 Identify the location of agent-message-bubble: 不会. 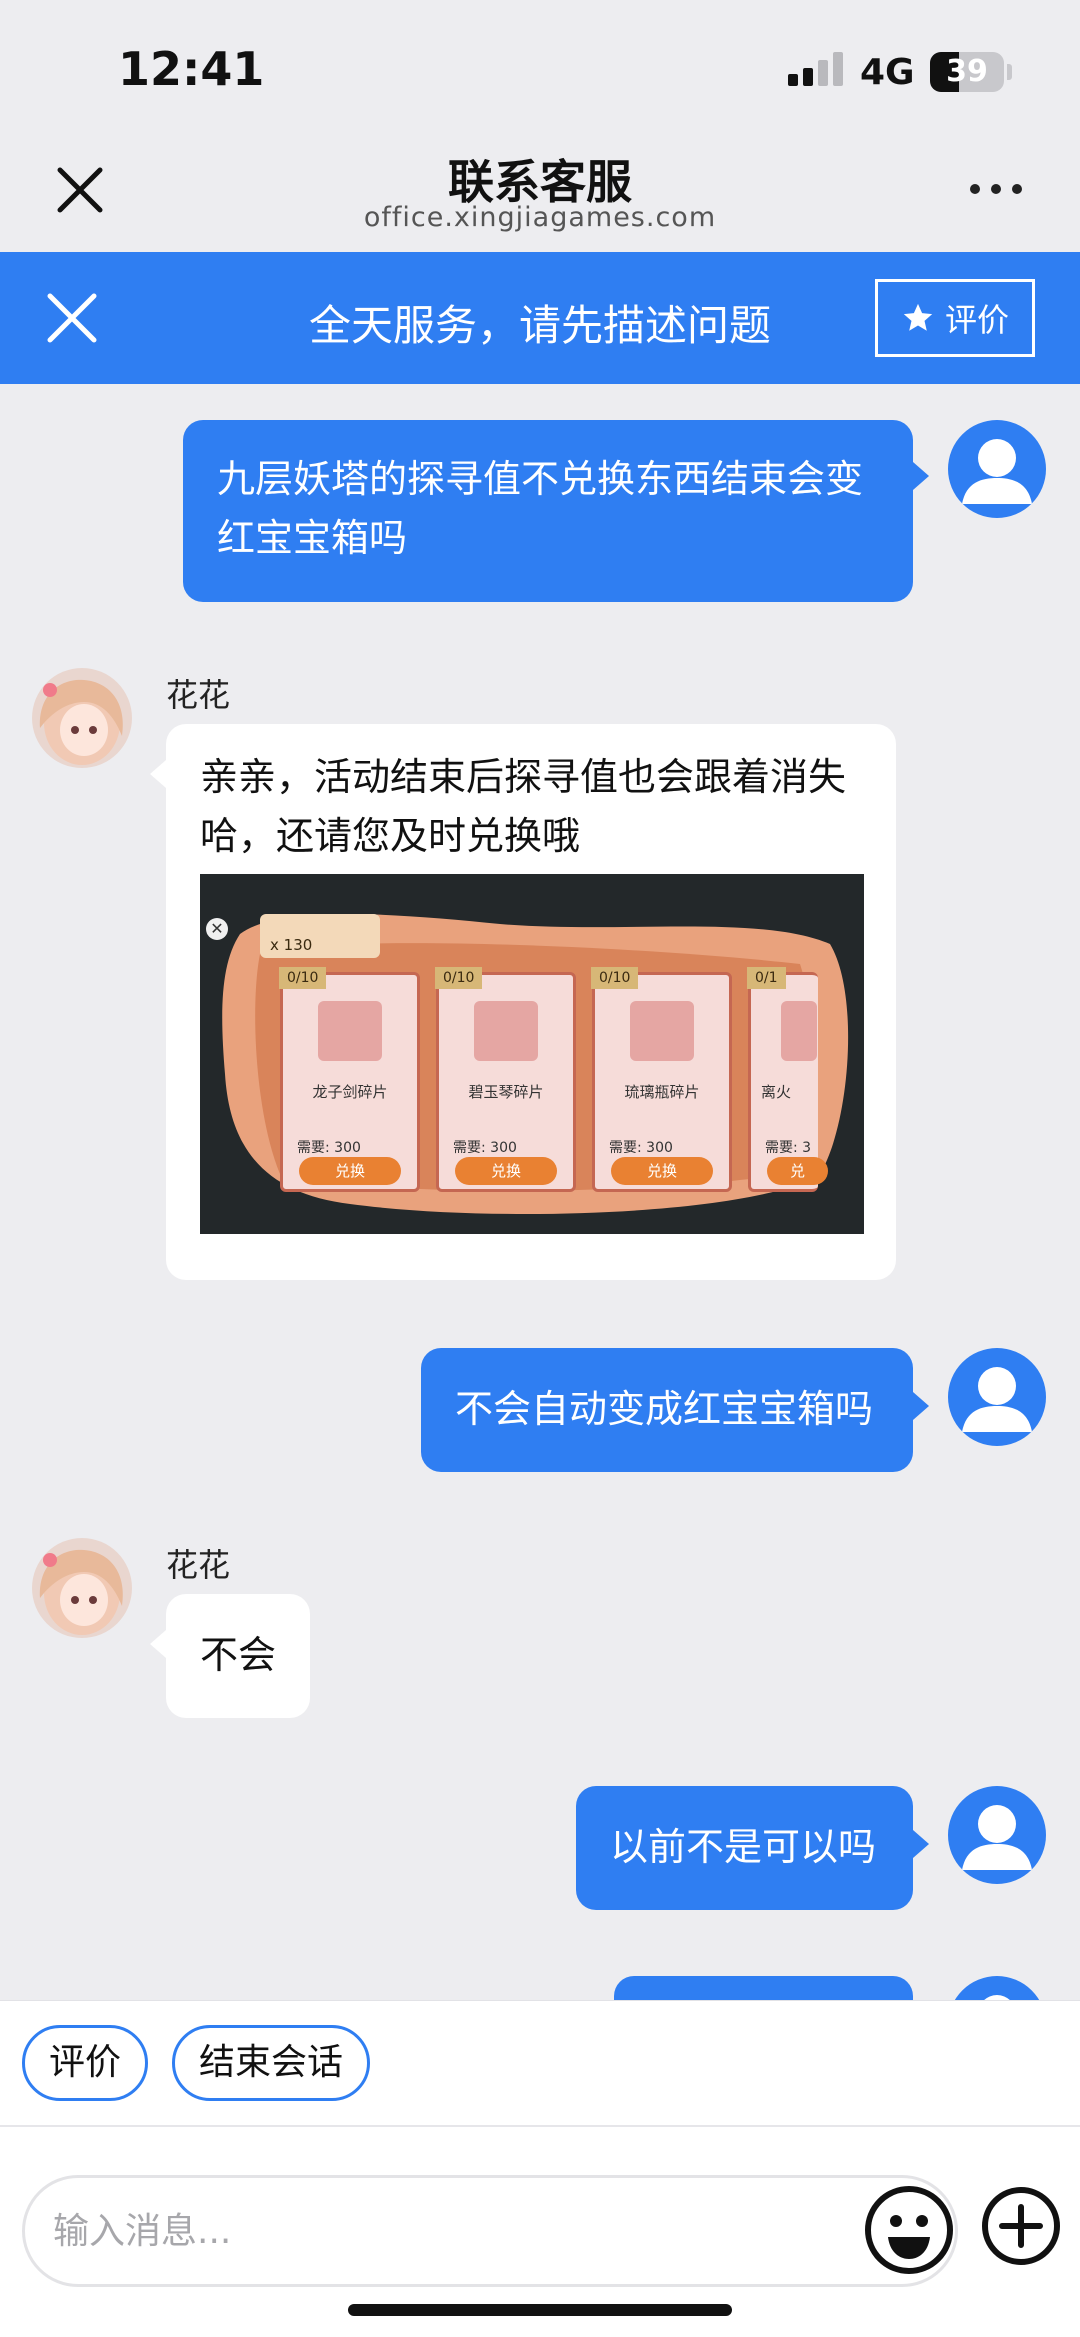
(238, 1656).